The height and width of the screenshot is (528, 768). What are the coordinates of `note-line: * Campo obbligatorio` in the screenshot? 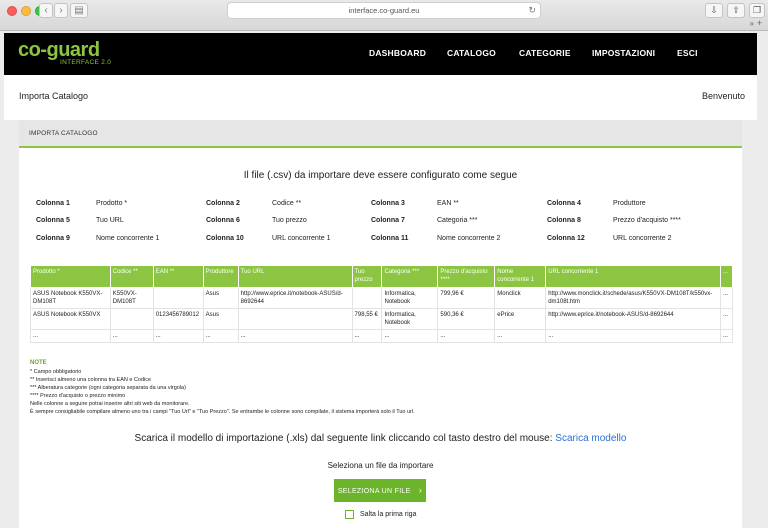 It's located at (56, 372).